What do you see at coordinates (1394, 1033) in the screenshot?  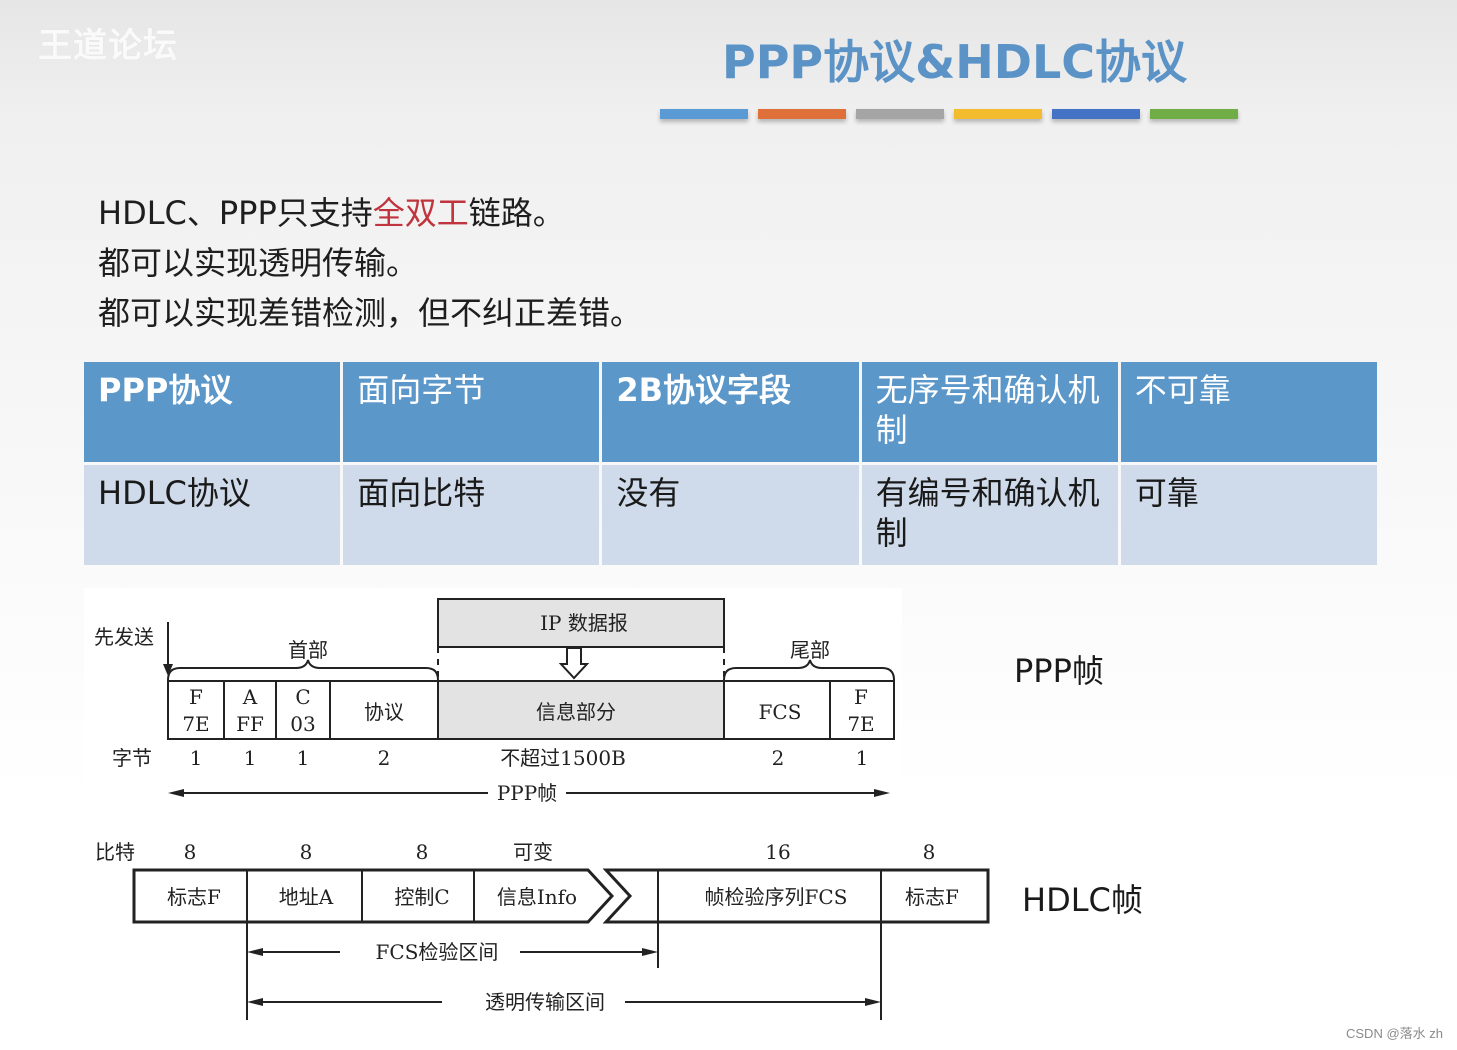 I see `credit-watermark: CSDN @落水 zh` at bounding box center [1394, 1033].